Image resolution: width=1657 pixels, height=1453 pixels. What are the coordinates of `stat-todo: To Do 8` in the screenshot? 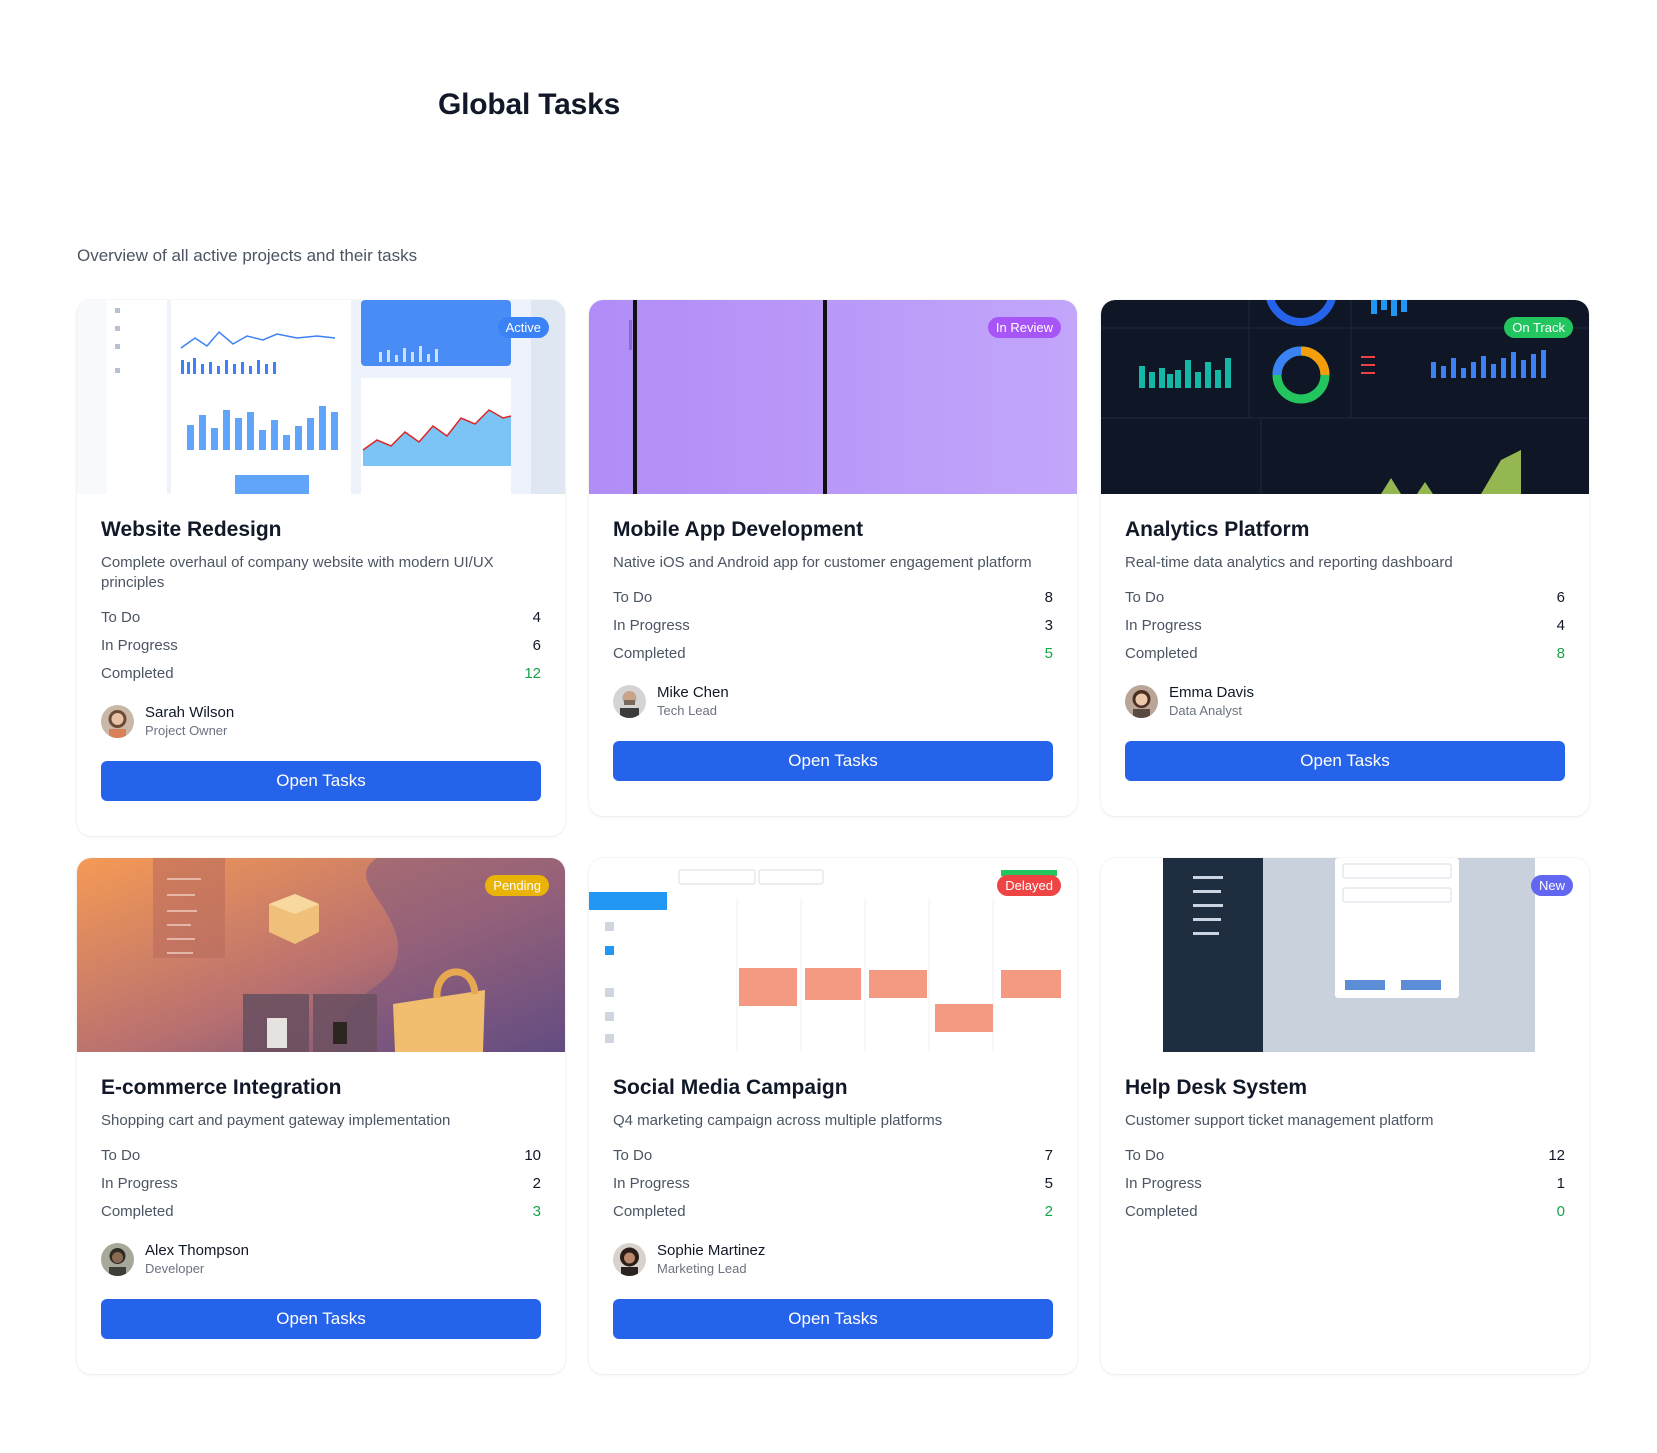 It's located at (833, 597).